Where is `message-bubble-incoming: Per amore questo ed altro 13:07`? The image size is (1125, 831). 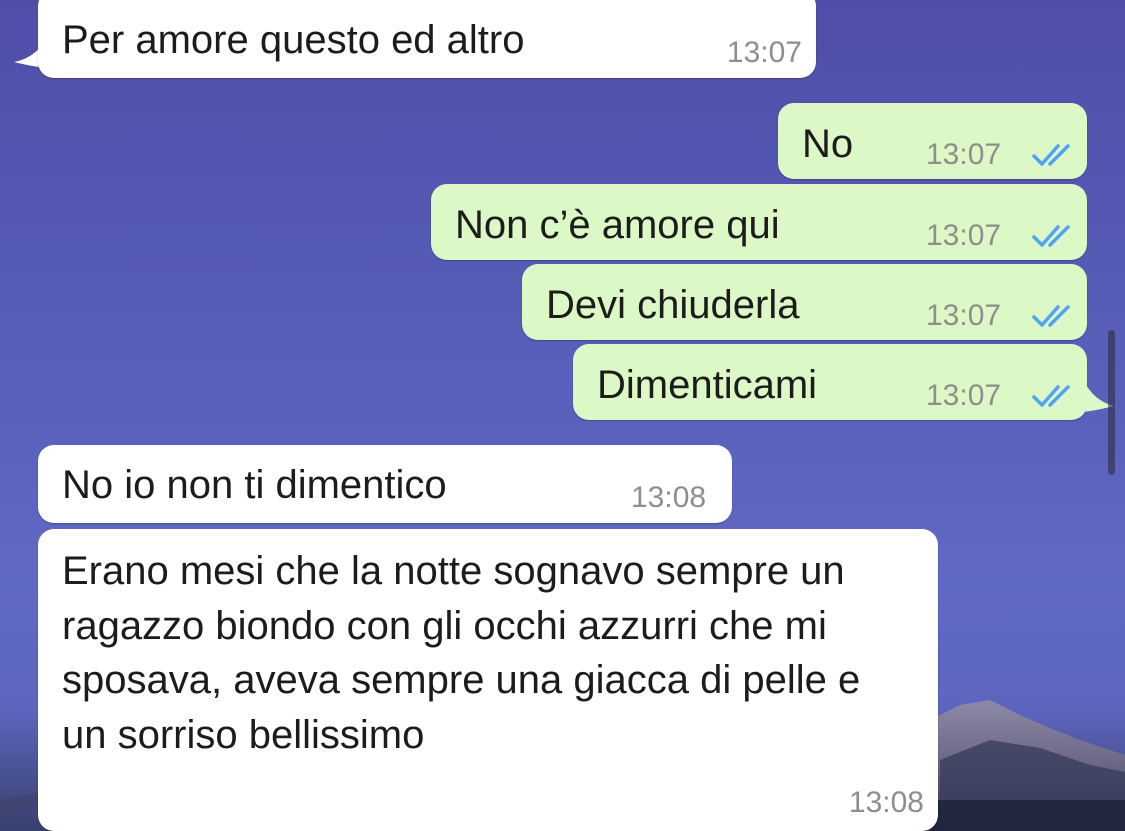 message-bubble-incoming: Per amore questo ed altro 13:07 is located at coordinates (427, 39).